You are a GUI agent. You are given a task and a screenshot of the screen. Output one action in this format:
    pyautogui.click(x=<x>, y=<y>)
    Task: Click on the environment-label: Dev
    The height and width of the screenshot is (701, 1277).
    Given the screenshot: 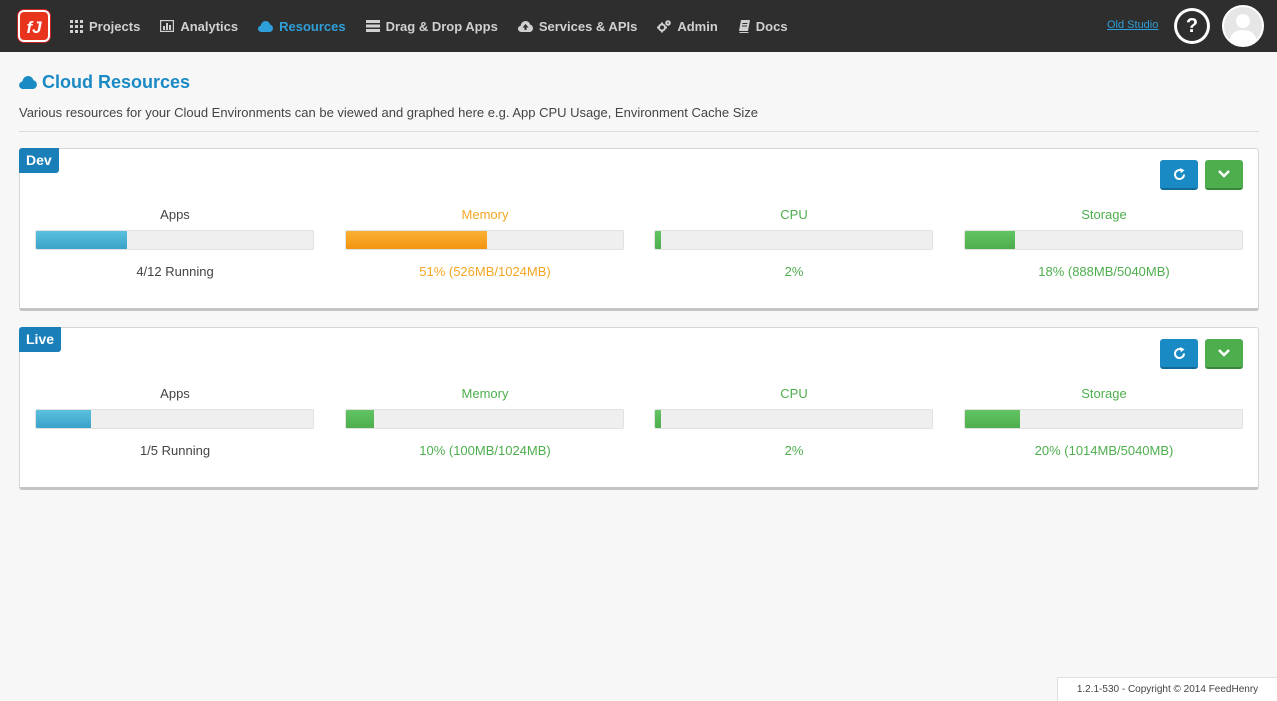 What is the action you would take?
    pyautogui.click(x=39, y=160)
    